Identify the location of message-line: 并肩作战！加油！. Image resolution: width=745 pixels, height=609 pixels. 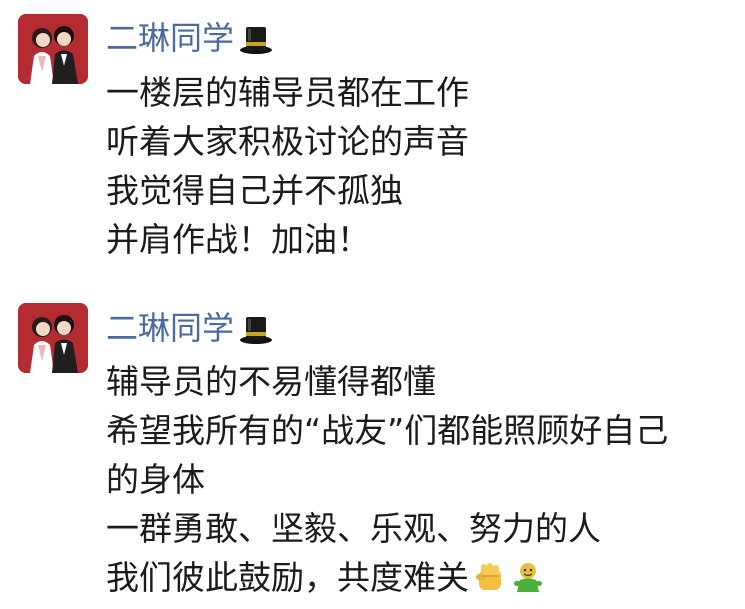
(238, 239).